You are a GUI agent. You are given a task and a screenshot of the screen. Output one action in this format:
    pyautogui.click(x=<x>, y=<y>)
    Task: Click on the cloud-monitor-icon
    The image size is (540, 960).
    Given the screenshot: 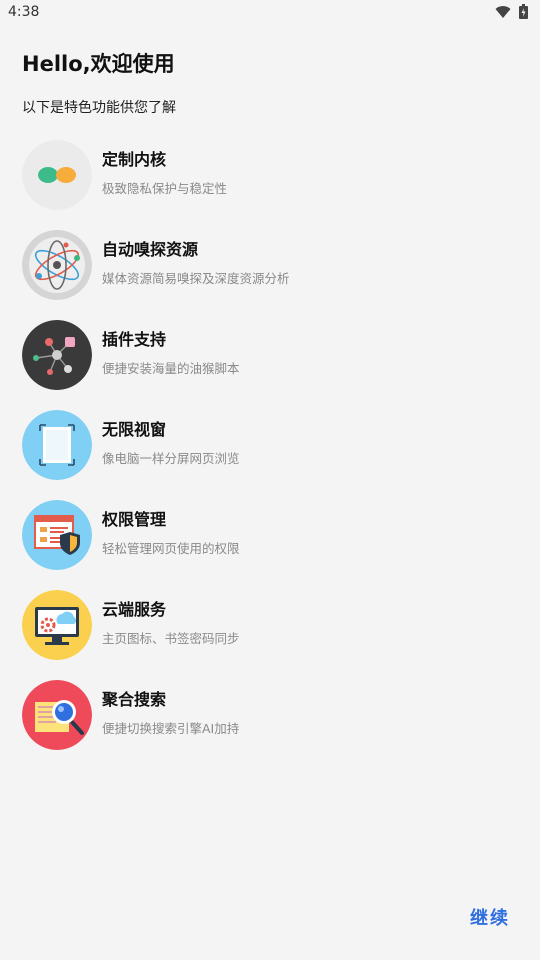 What is the action you would take?
    pyautogui.click(x=57, y=625)
    